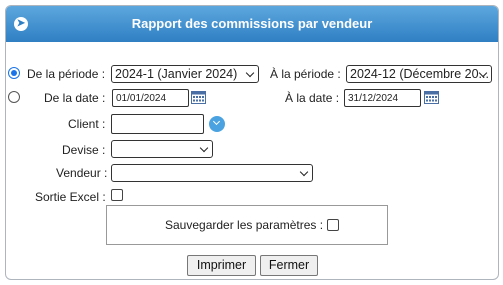 Image resolution: width=503 pixels, height=285 pixels. I want to click on period-from-label: De la période :, so click(66, 74).